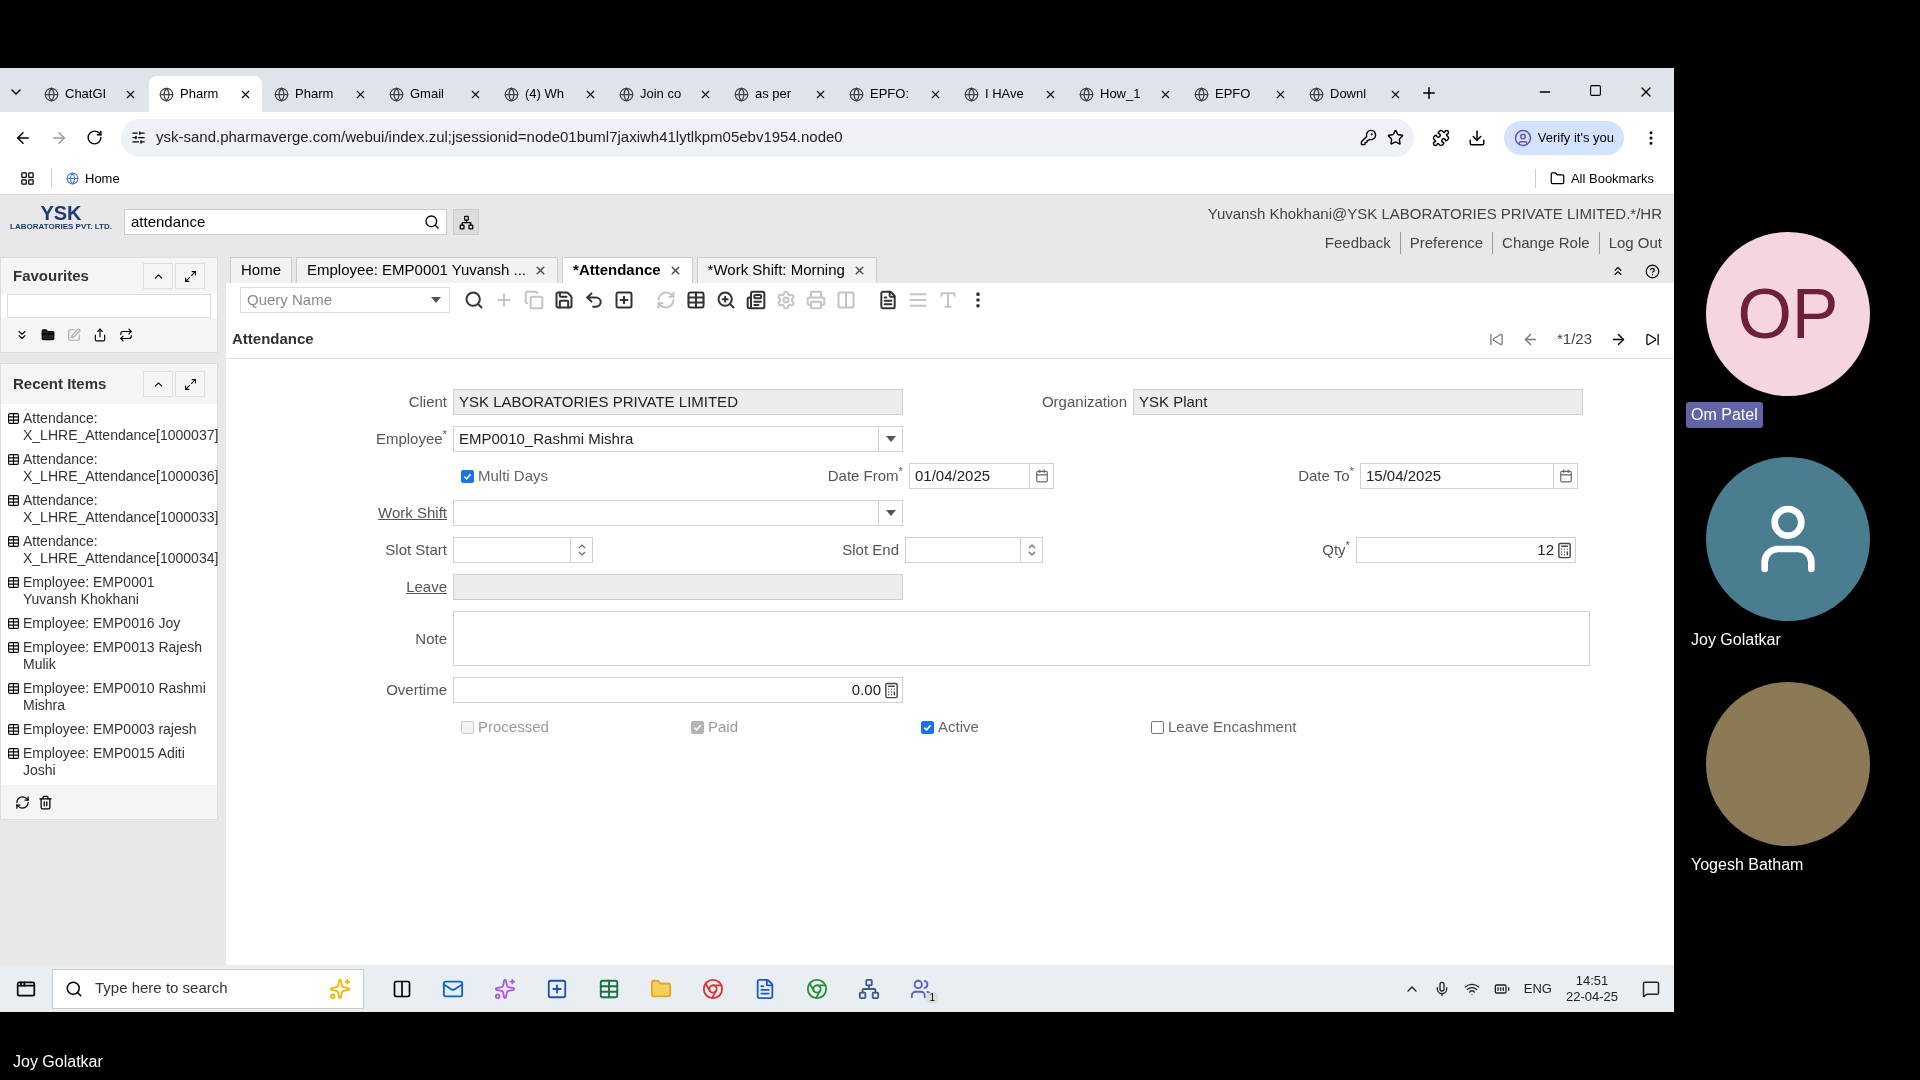  I want to click on address-bar: ysk-sand.pharmaverge.com/webui/index.zul;jsessionid=node01buml7jaxiwh41lytlkpm05ebv1954.node0, so click(767, 137).